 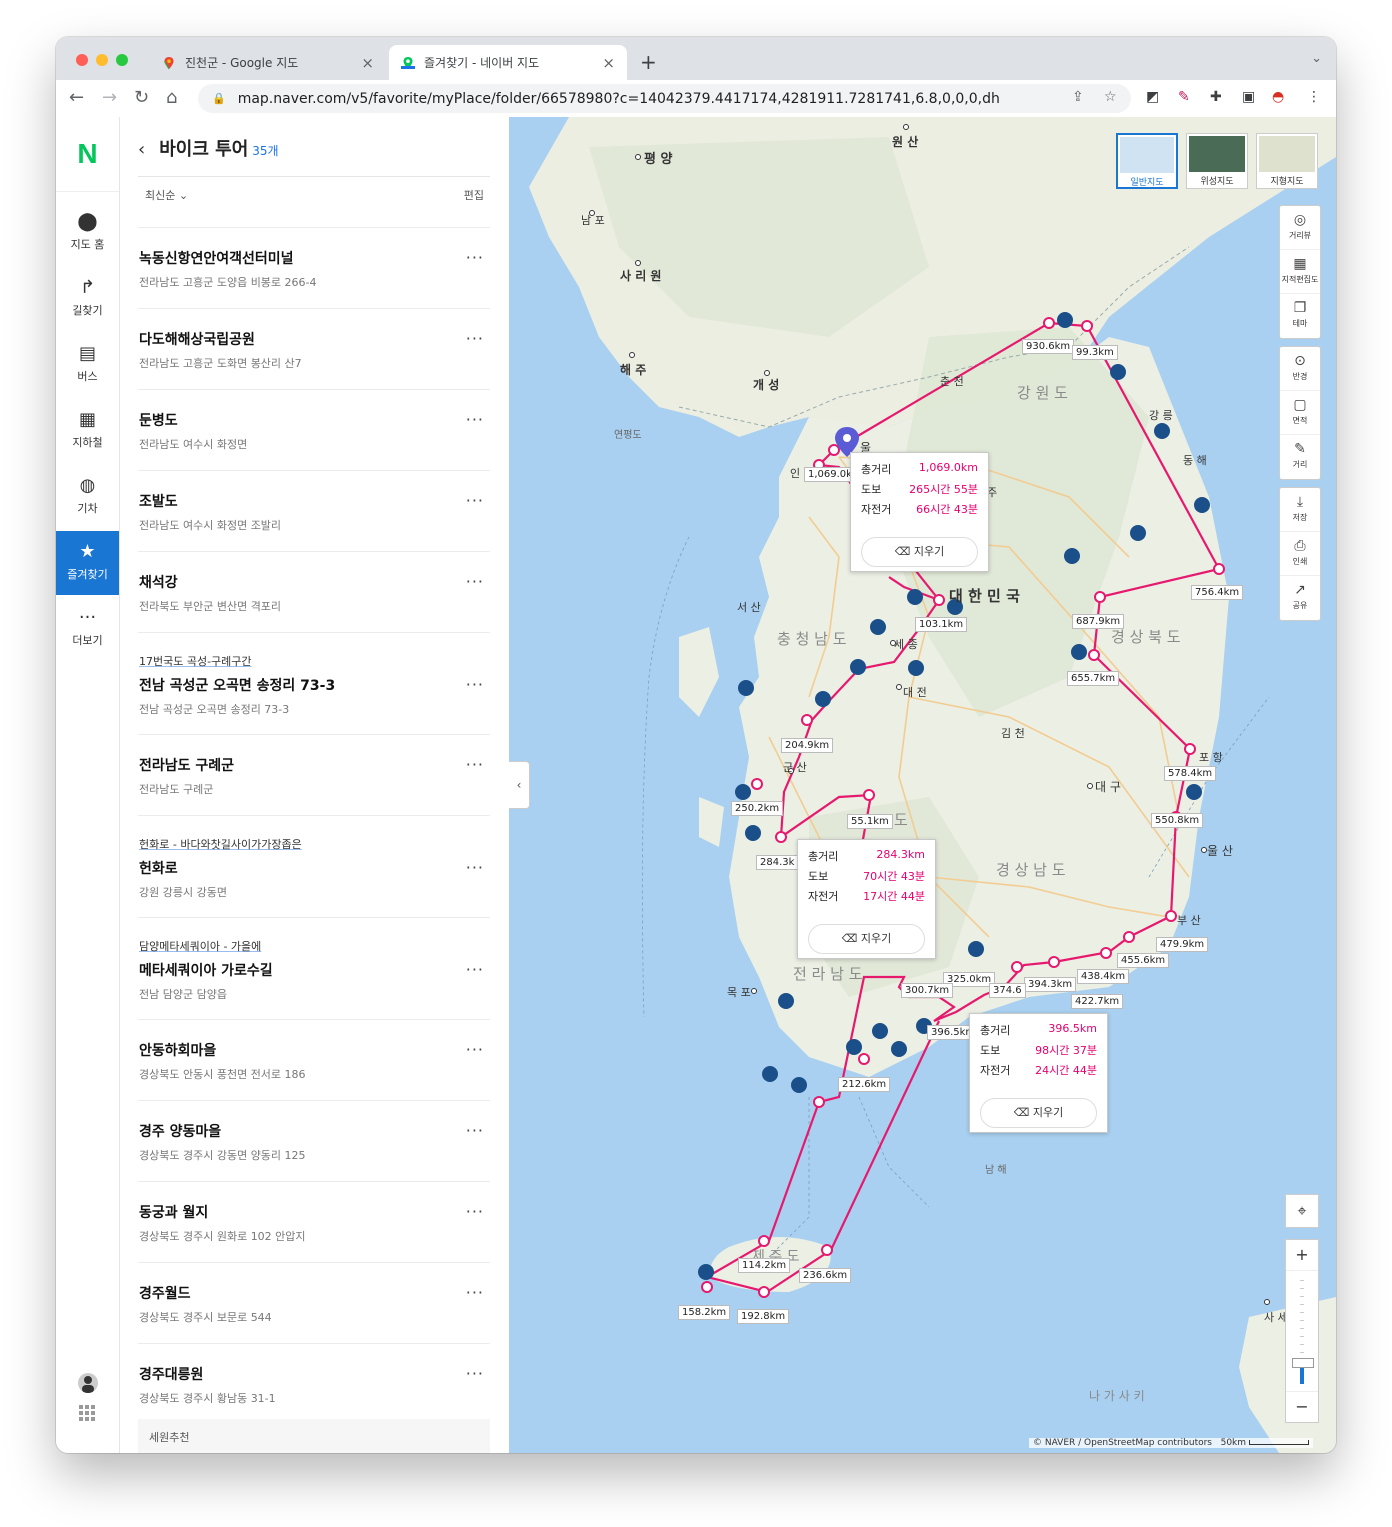 I want to click on back-arrow-icon: ←, so click(x=76, y=98).